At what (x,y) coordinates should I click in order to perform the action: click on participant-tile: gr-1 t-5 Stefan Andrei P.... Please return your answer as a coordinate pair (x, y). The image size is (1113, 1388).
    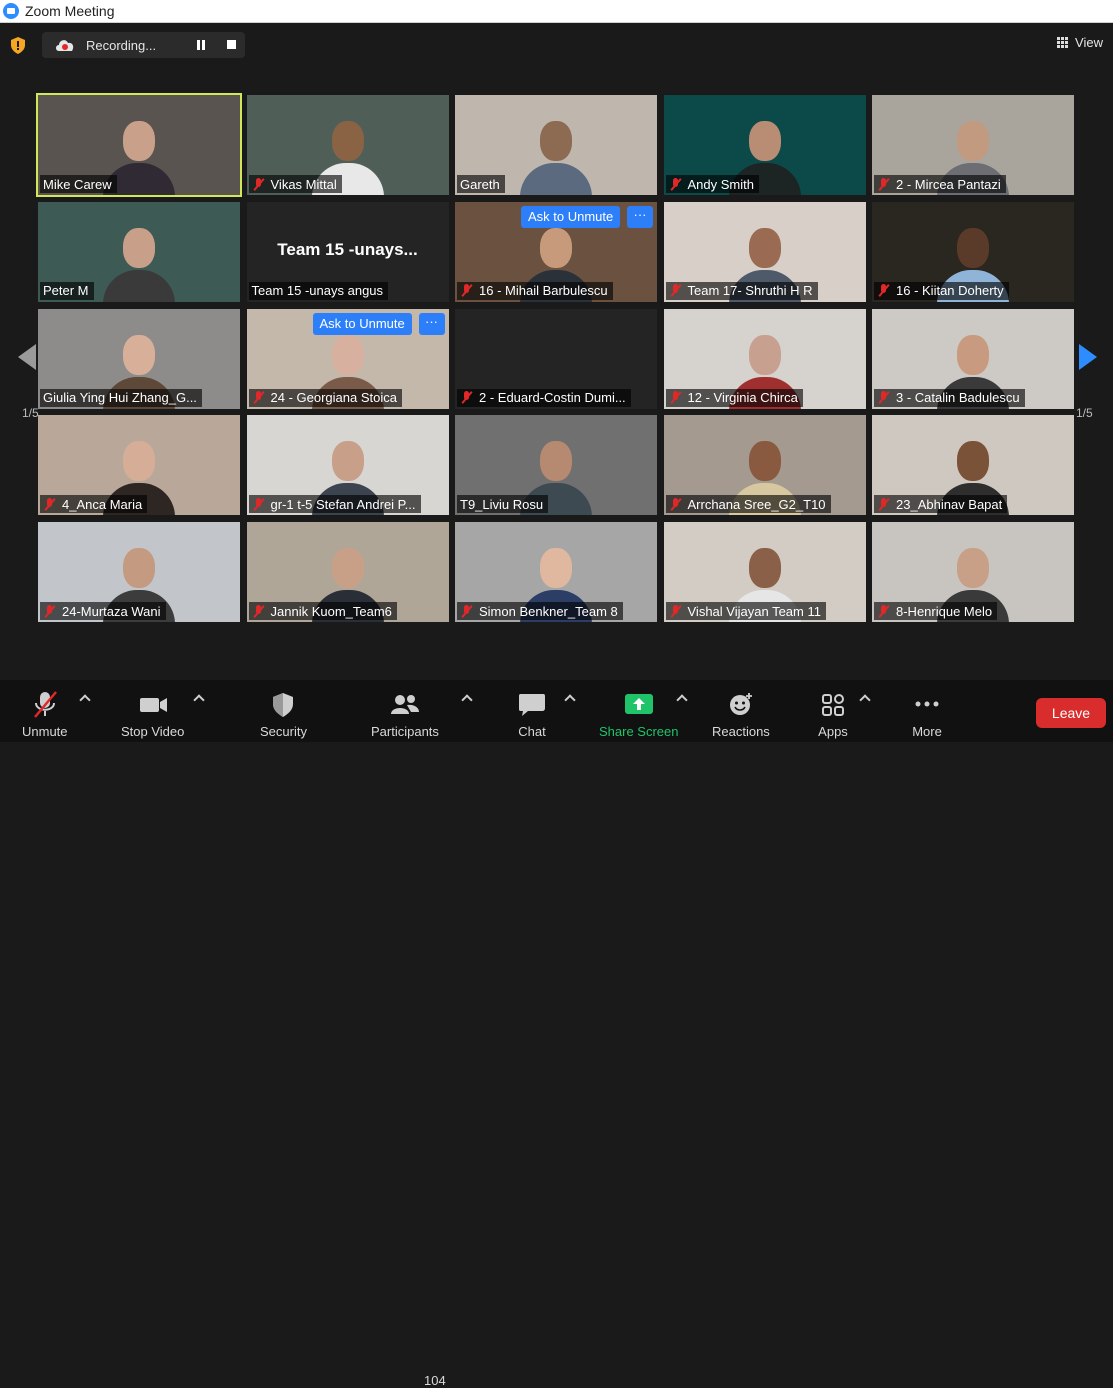
    Looking at the image, I should click on (347, 465).